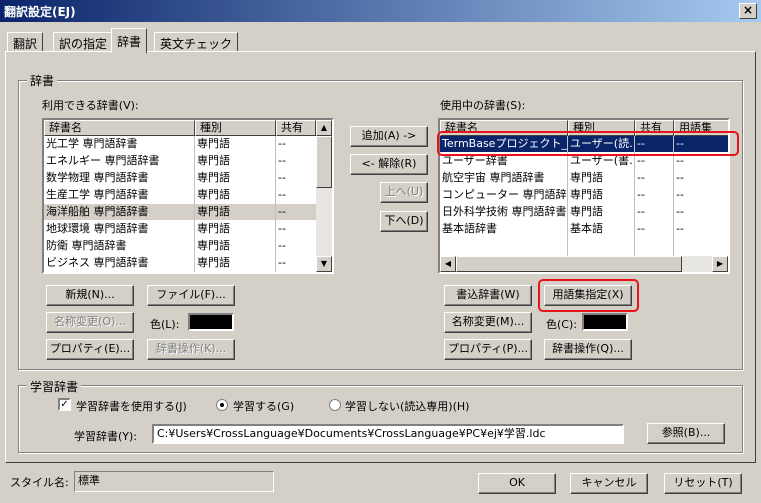  What do you see at coordinates (588, 143) in the screenshot?
I see `highlight-selected-row` at bounding box center [588, 143].